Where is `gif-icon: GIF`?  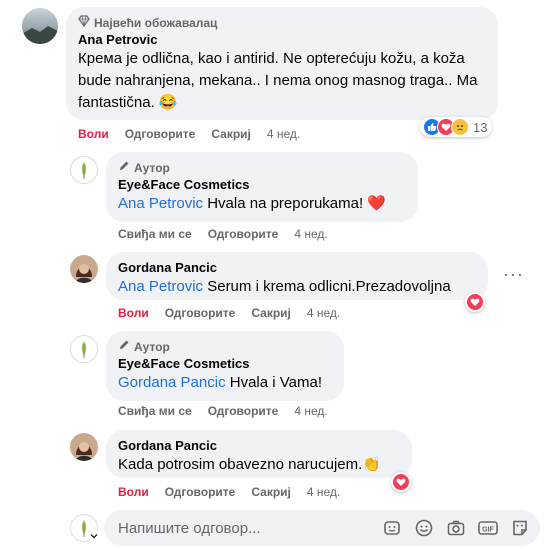 gif-icon: GIF is located at coordinates (488, 528).